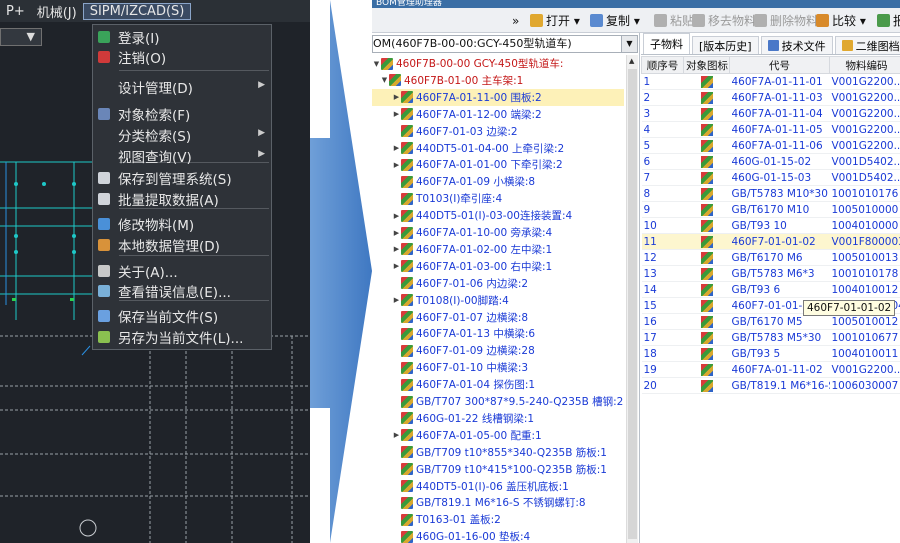 The width and height of the screenshot is (900, 543). Describe the element at coordinates (498, 215) in the screenshot. I see `tree-node: ▶ 440DT5-01(Ⅰ)-03-00连接装置:4` at that location.